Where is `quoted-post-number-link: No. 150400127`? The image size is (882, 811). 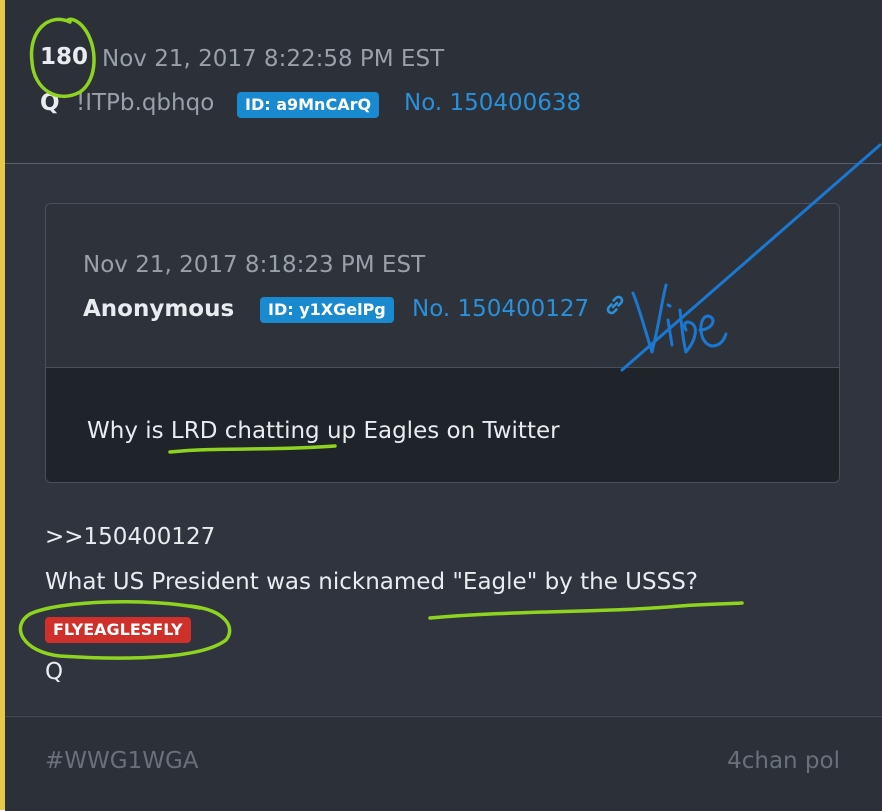 quoted-post-number-link: No. 150400127 is located at coordinates (500, 309).